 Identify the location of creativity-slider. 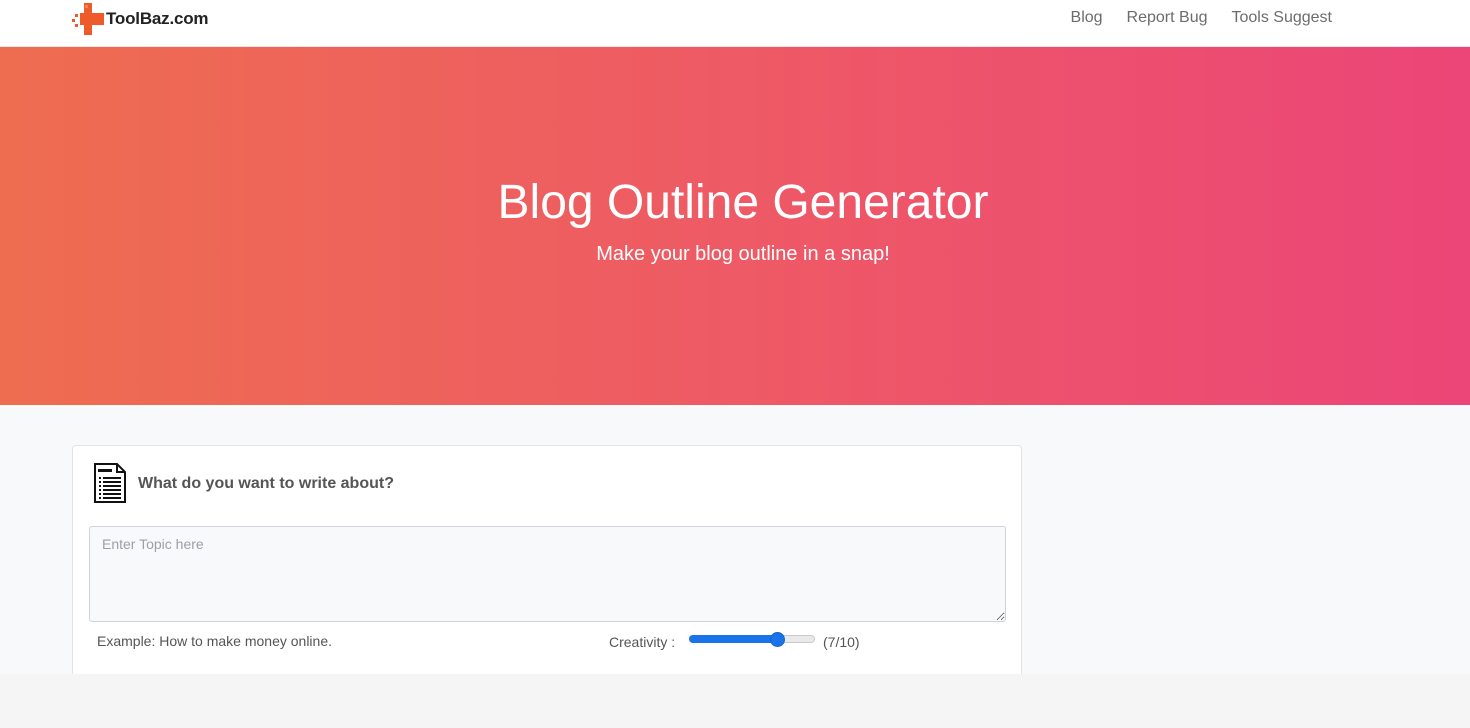
(752, 639).